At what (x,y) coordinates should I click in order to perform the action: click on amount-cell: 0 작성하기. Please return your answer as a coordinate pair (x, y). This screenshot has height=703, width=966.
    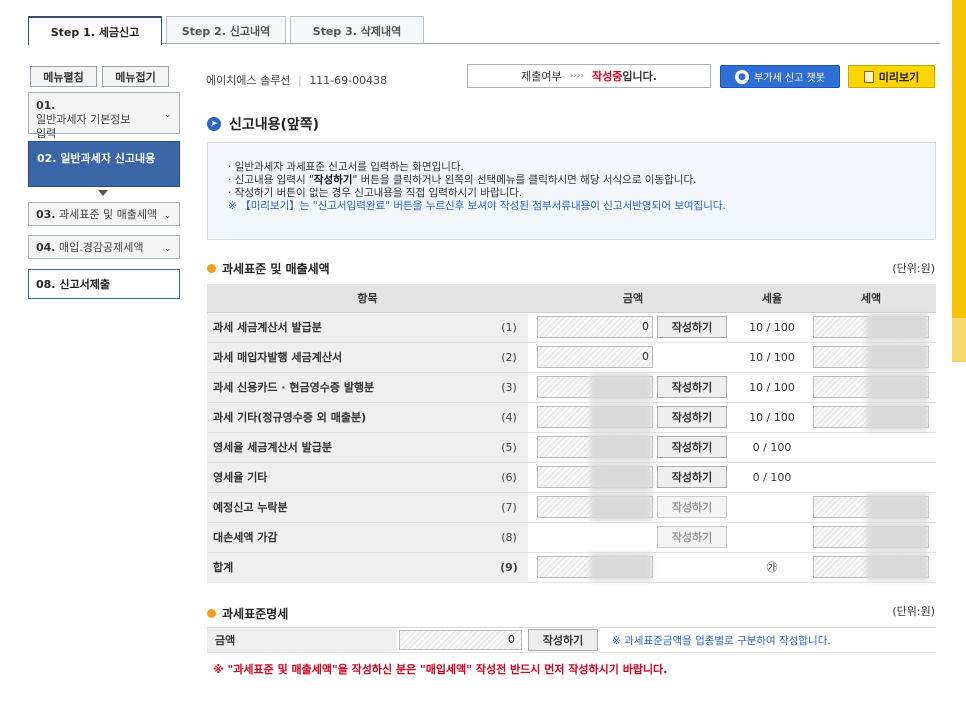
    Looking at the image, I should click on (633, 327).